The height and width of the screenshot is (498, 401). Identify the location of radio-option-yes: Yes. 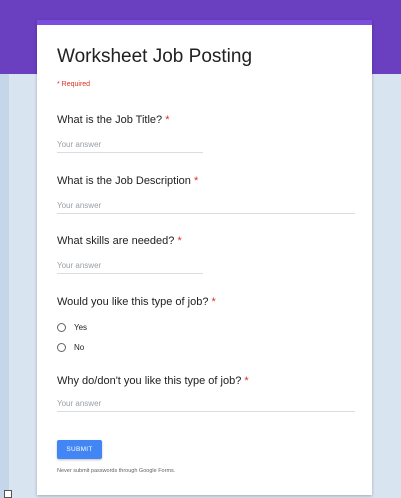
(72, 327).